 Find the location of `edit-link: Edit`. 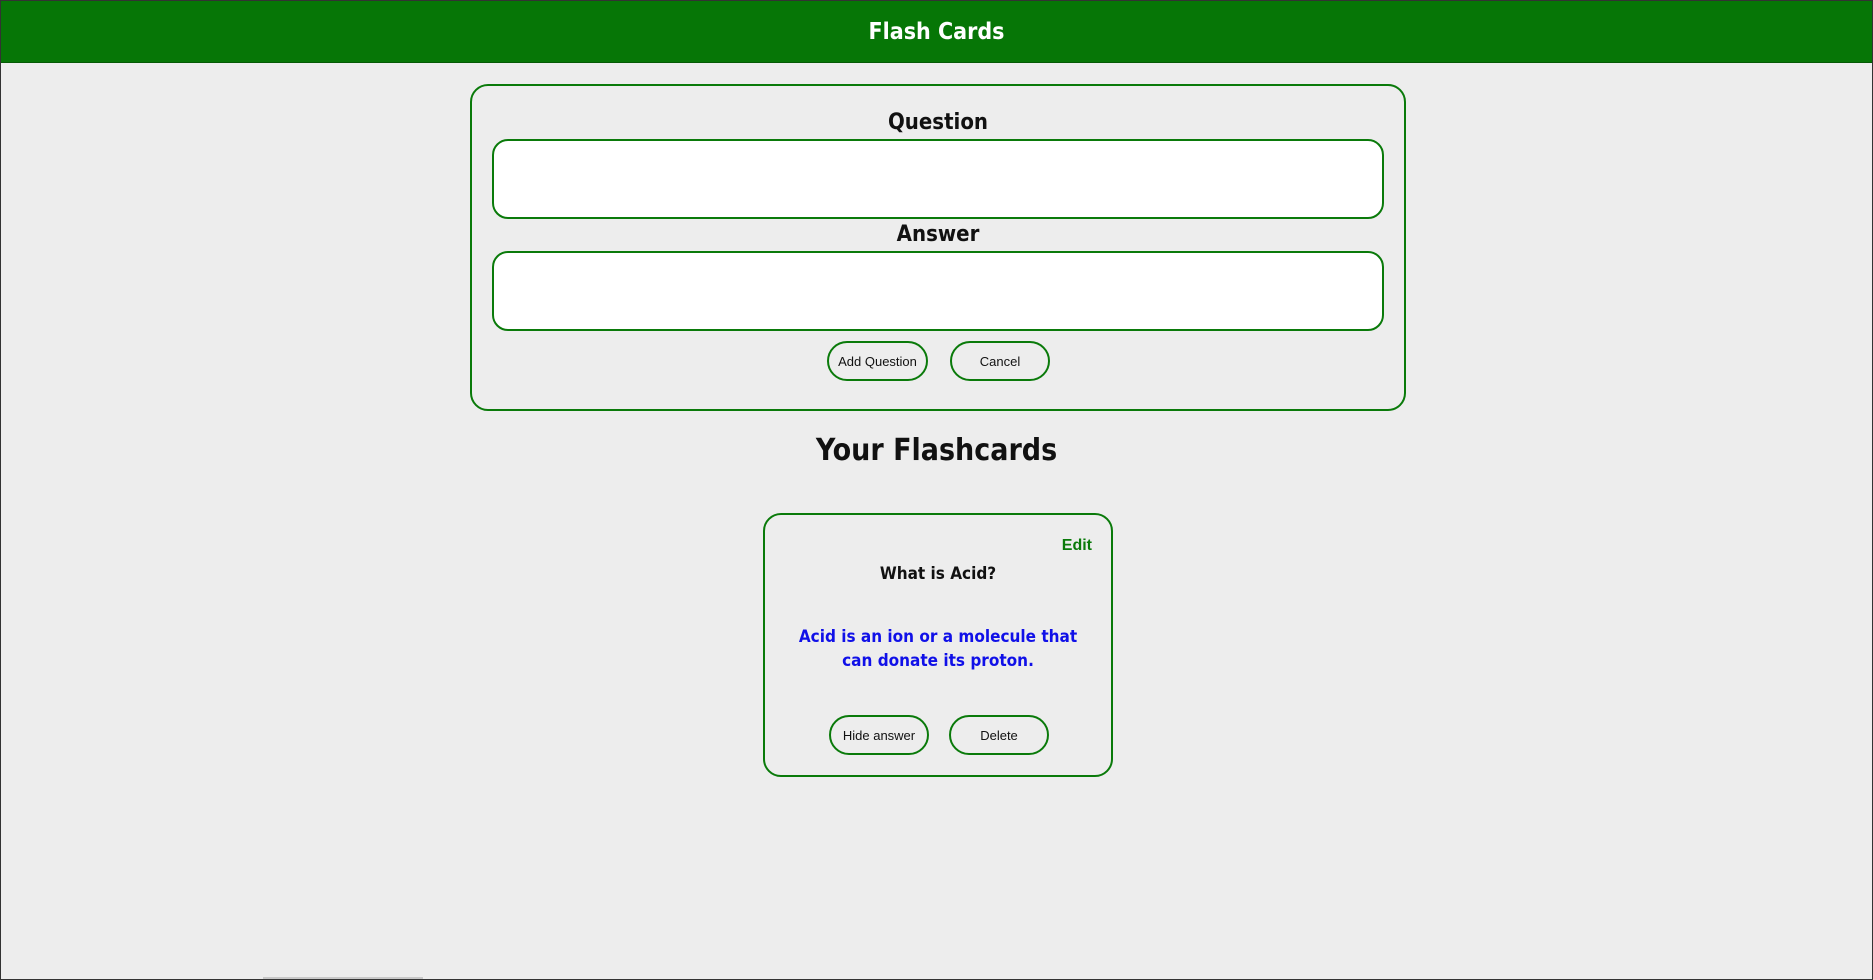

edit-link: Edit is located at coordinates (1077, 546).